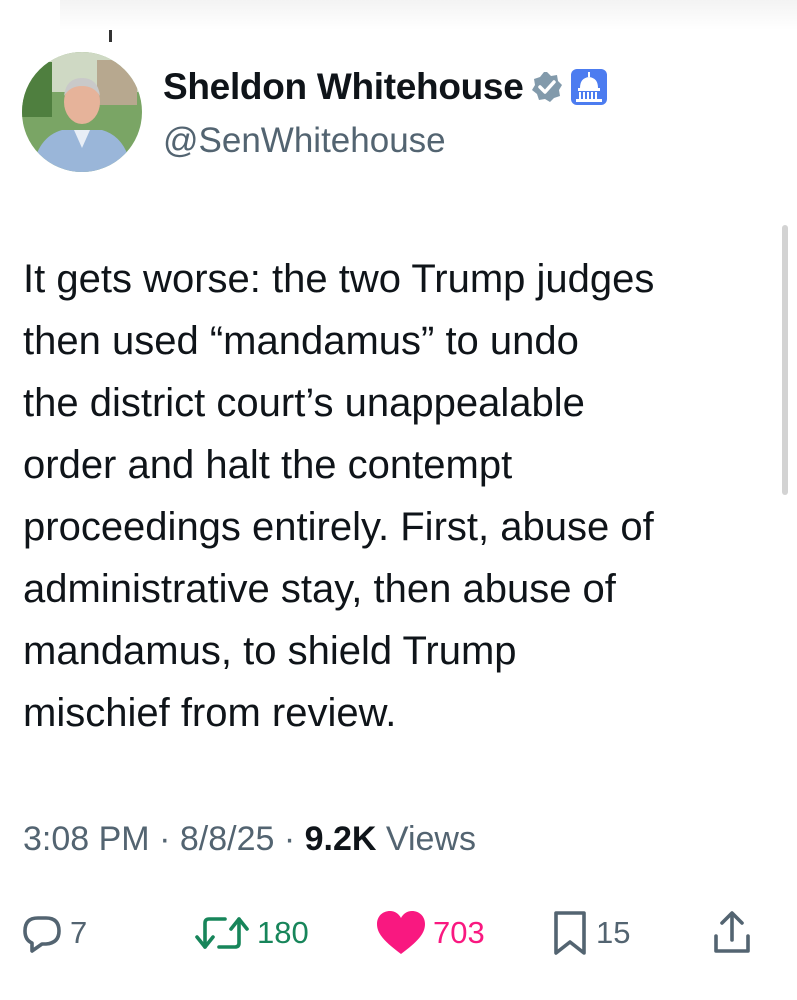 Image resolution: width=797 pixels, height=1000 pixels. I want to click on author-display-name: Sheldon Whitehouse, so click(343, 87).